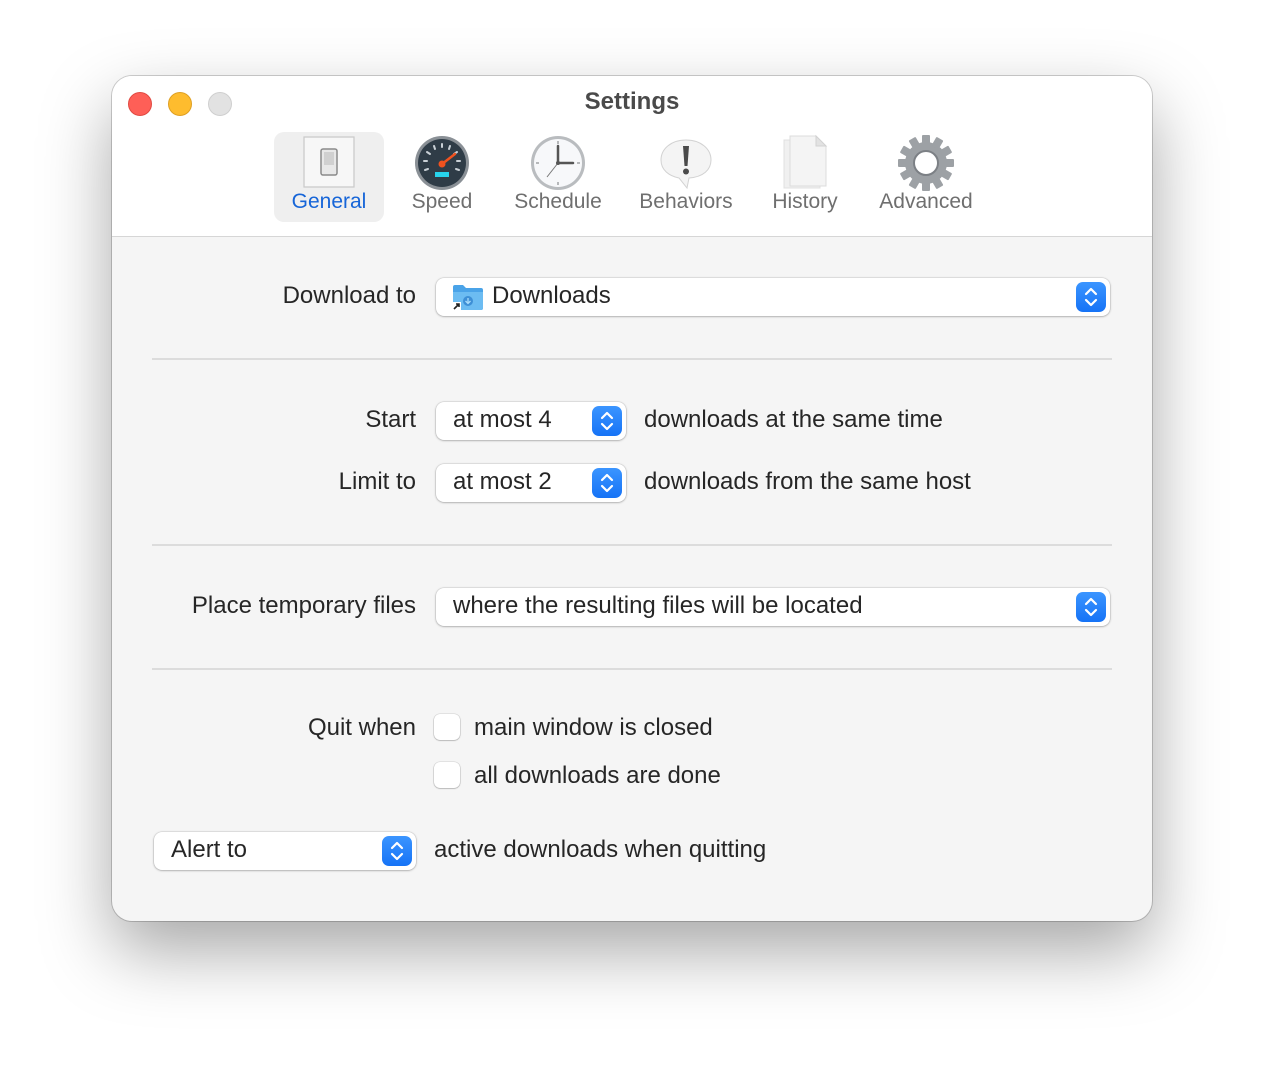 This screenshot has height=1070, width=1264. What do you see at coordinates (442, 201) in the screenshot?
I see `tab-label: Speed` at bounding box center [442, 201].